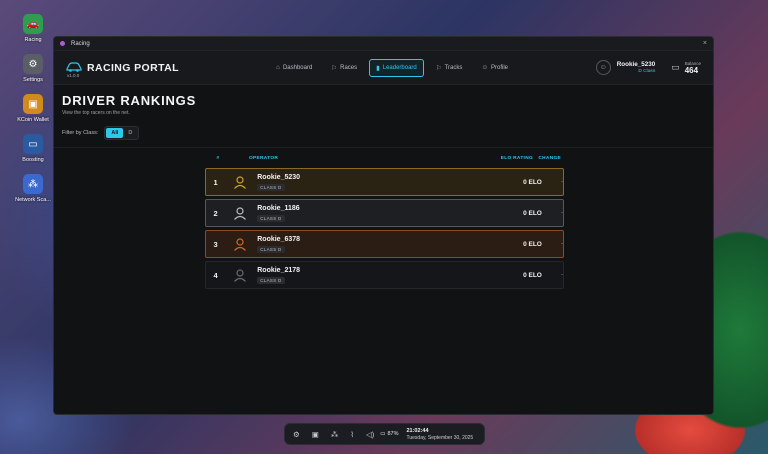 Image resolution: width=768 pixels, height=454 pixels. I want to click on user-name: Rookie_5230, so click(636, 64).